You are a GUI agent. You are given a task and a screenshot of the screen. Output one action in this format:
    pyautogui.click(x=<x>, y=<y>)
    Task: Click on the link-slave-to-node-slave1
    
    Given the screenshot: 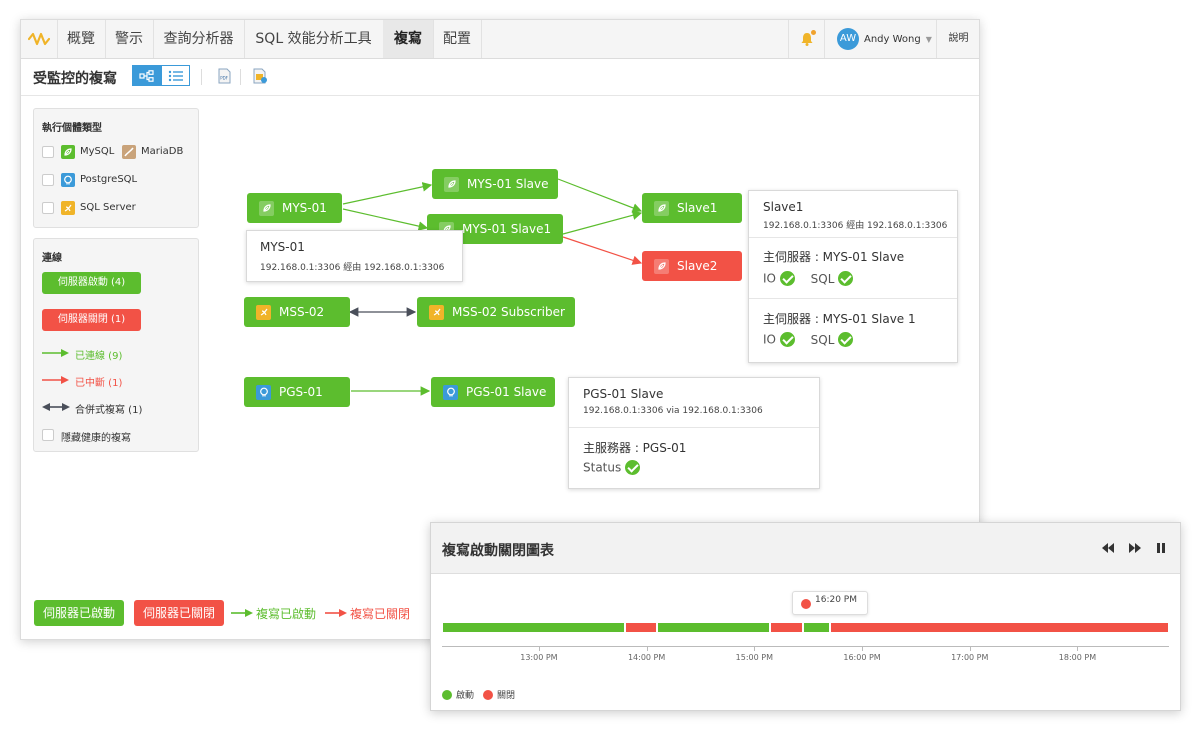 What is the action you would take?
    pyautogui.click(x=600, y=195)
    